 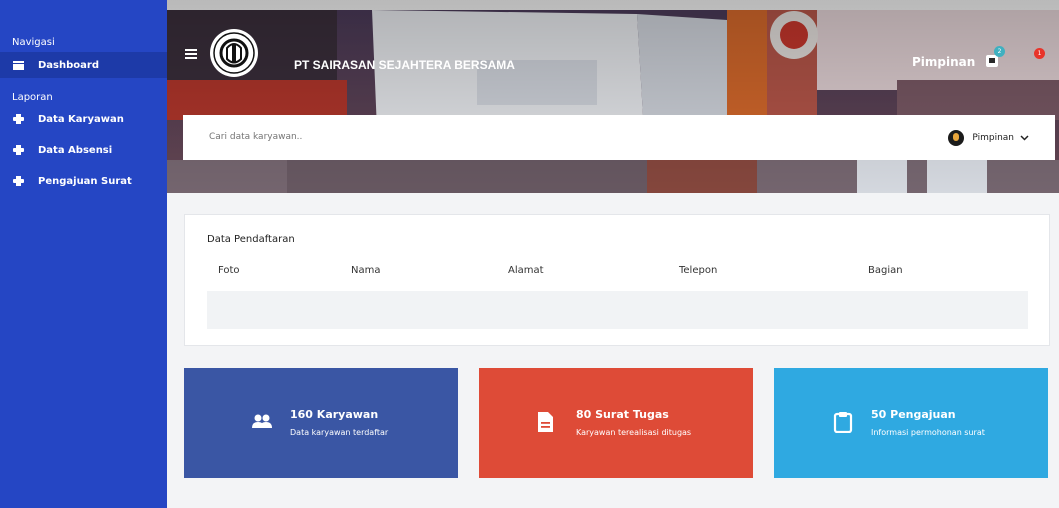 What do you see at coordinates (68, 65) in the screenshot?
I see `sidebar-item-label: Dashboard` at bounding box center [68, 65].